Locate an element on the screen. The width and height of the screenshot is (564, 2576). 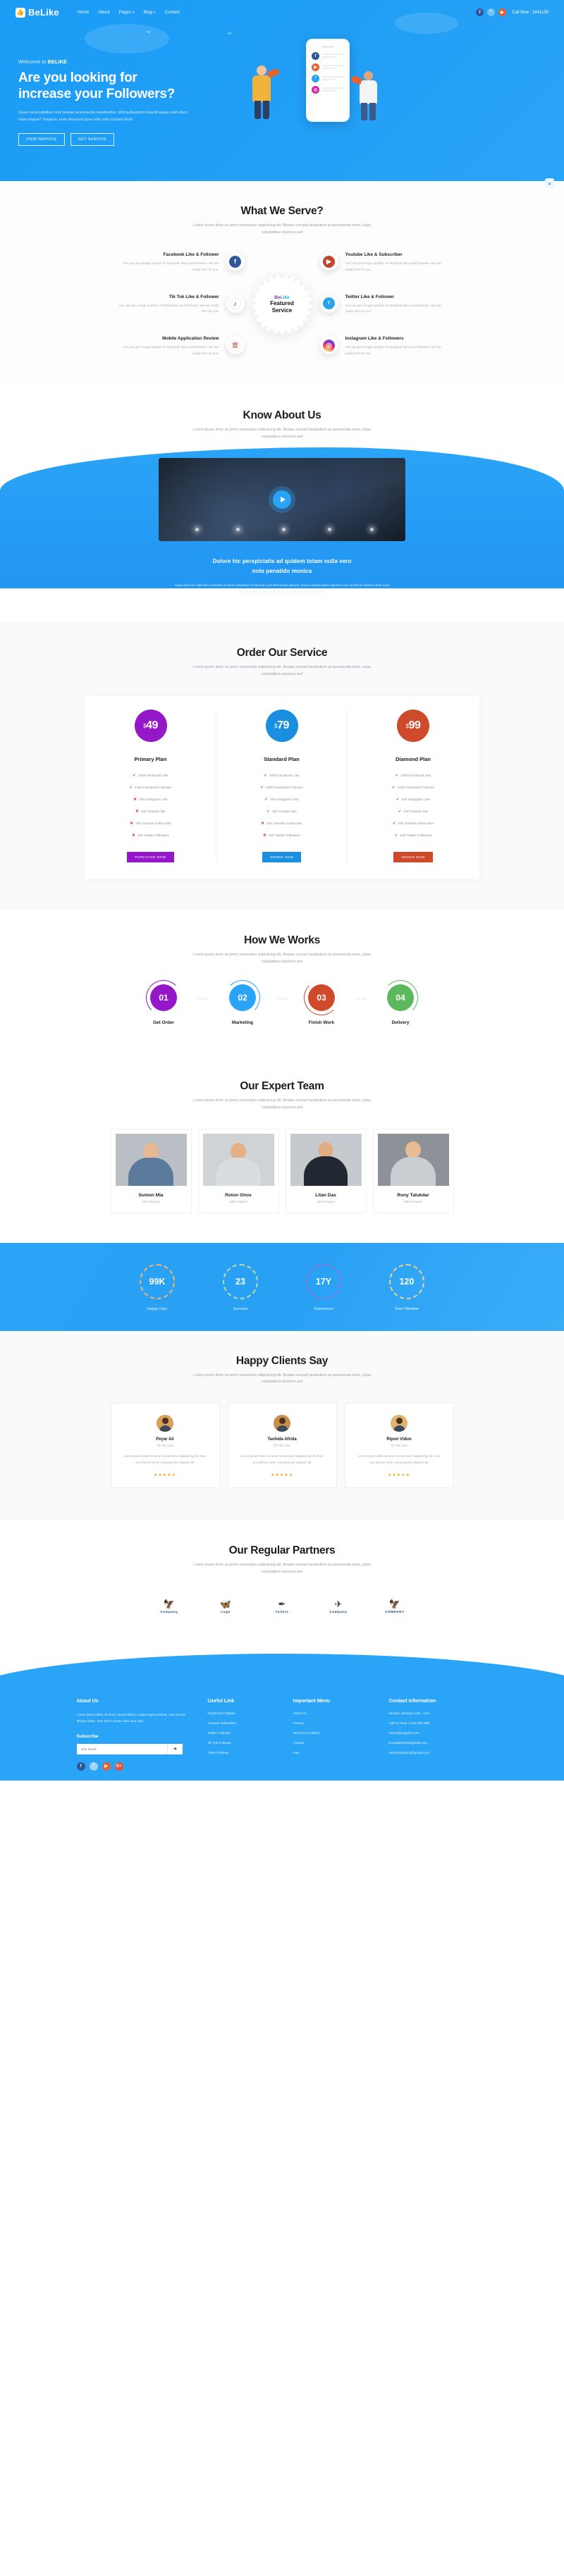
work-step: 01 Get Order ⟿ is located at coordinates (172, 1002).